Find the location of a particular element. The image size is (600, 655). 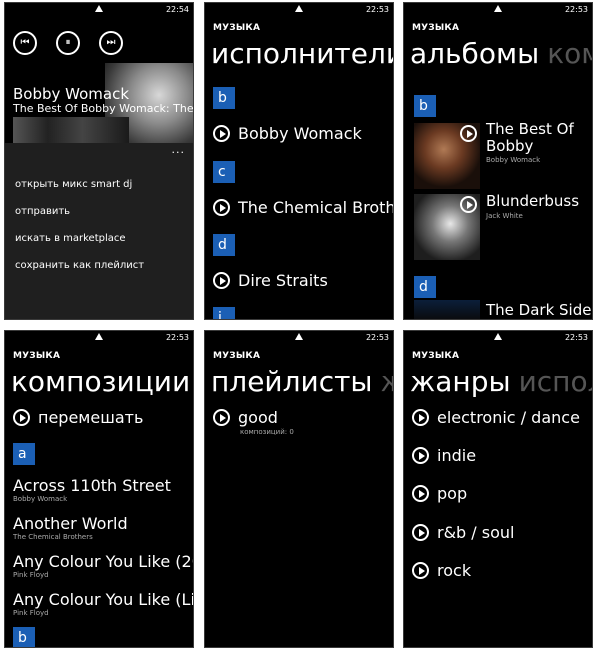

status-bar: 22:54 is located at coordinates (99, 10).